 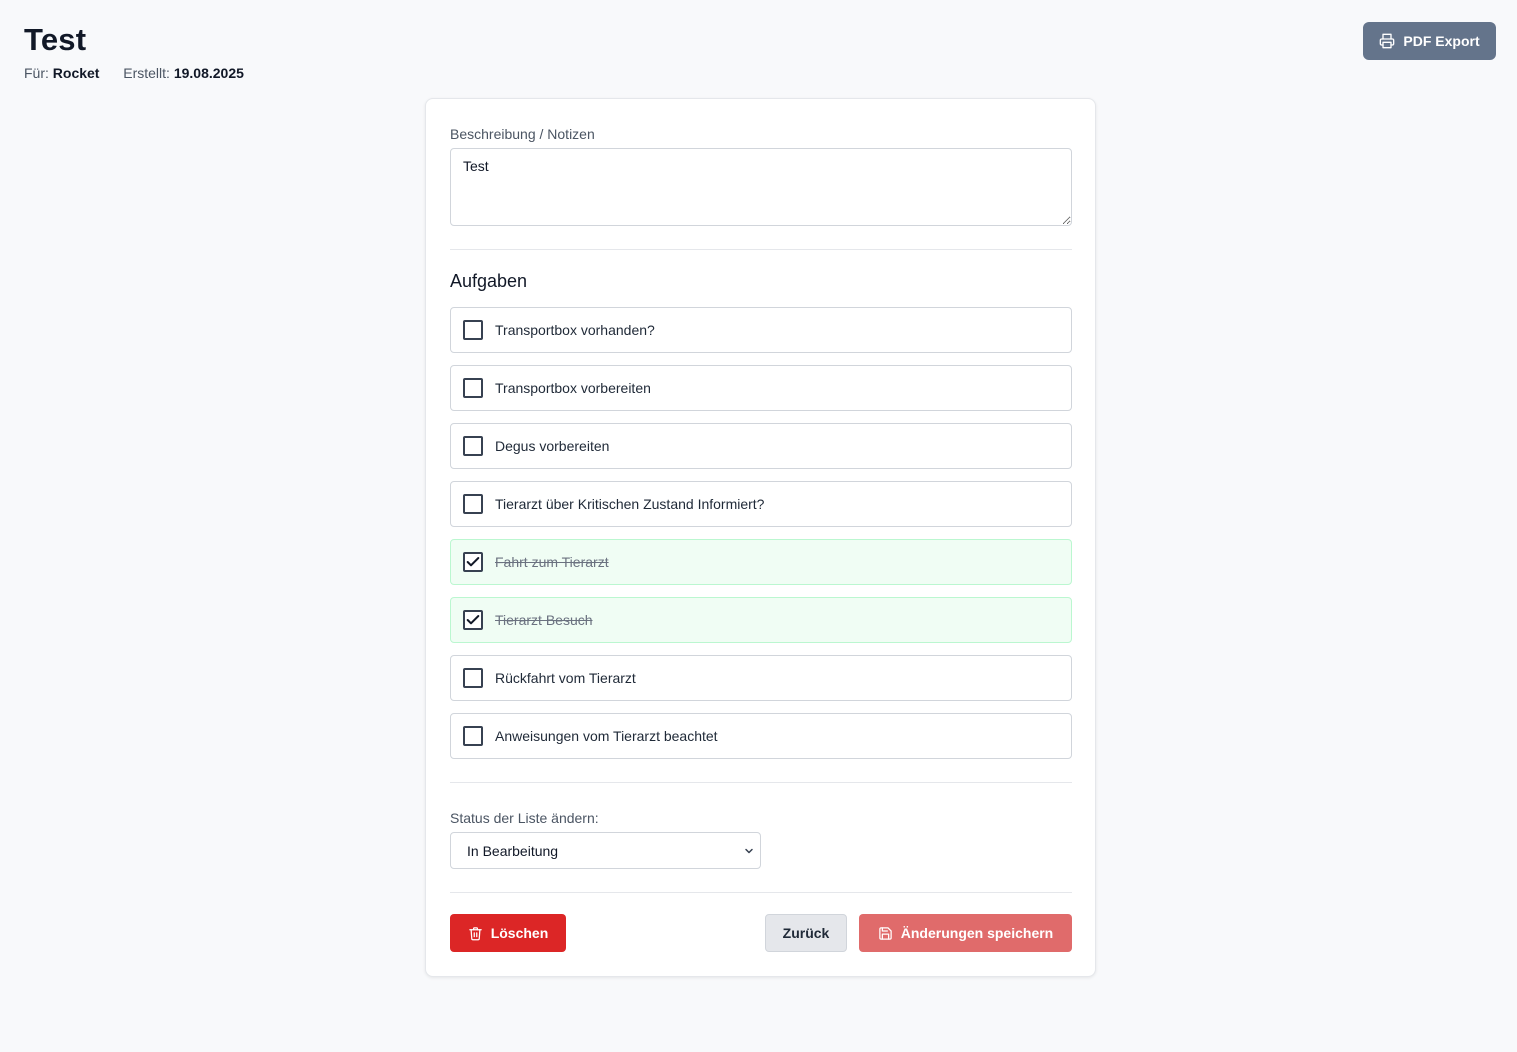 I want to click on task-item: Transportbox vorhanden?, so click(x=761, y=330).